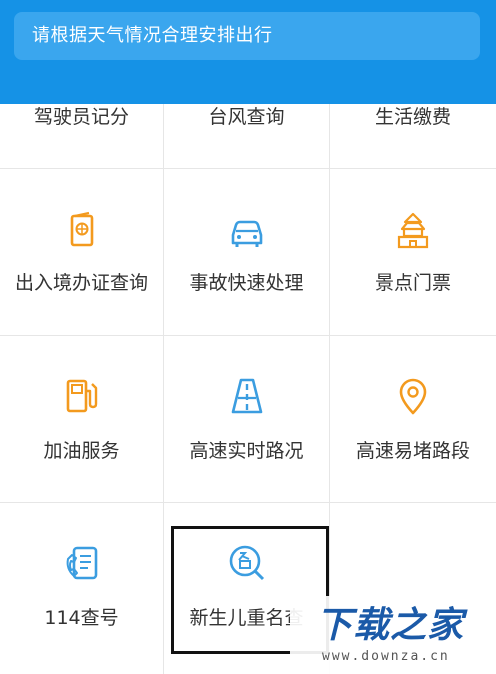  I want to click on service-car-accident: 事故快速处理, so click(246, 252).